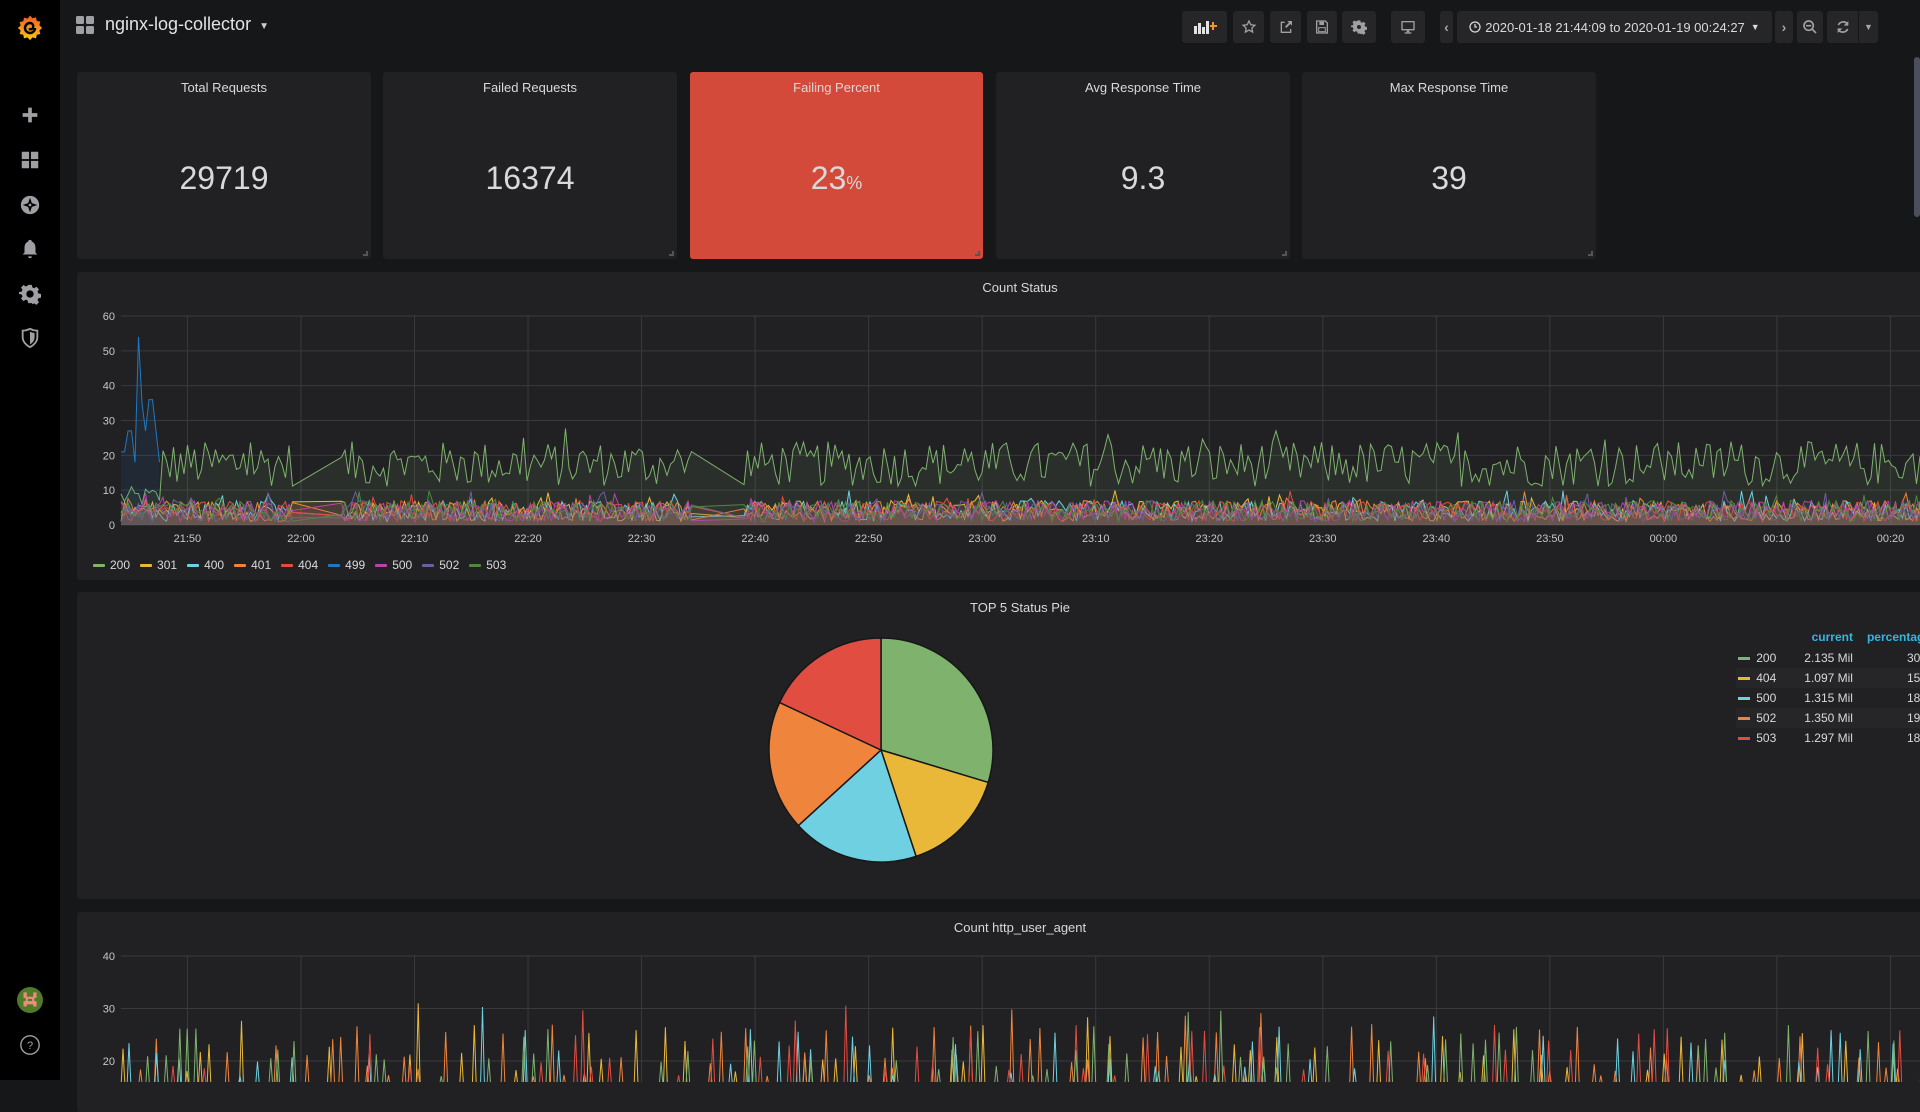 The image size is (1920, 1112). I want to click on legend-label: 404, so click(1763, 678).